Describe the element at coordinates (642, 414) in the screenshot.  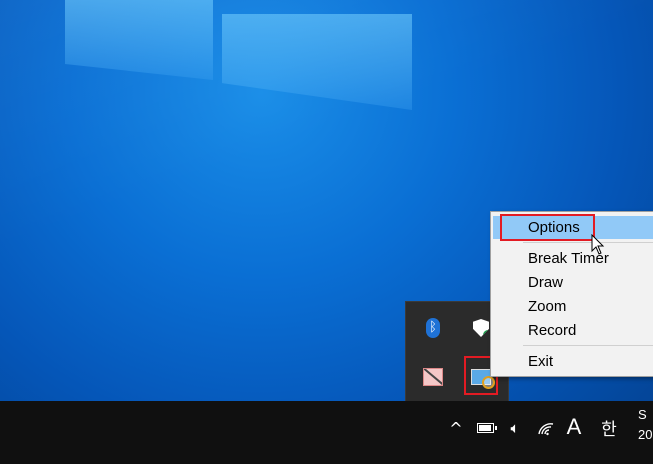
I see `clock-time: S` at that location.